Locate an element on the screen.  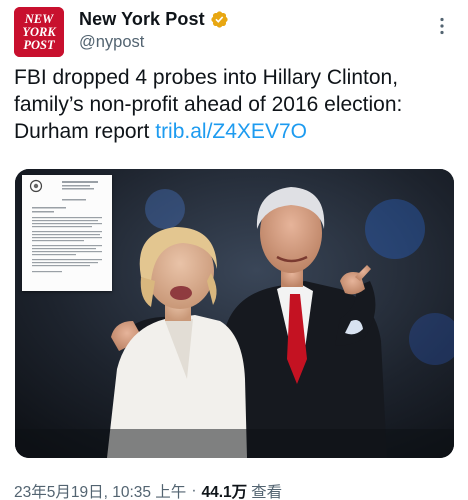
verified-badge-icon is located at coordinates (219, 19).